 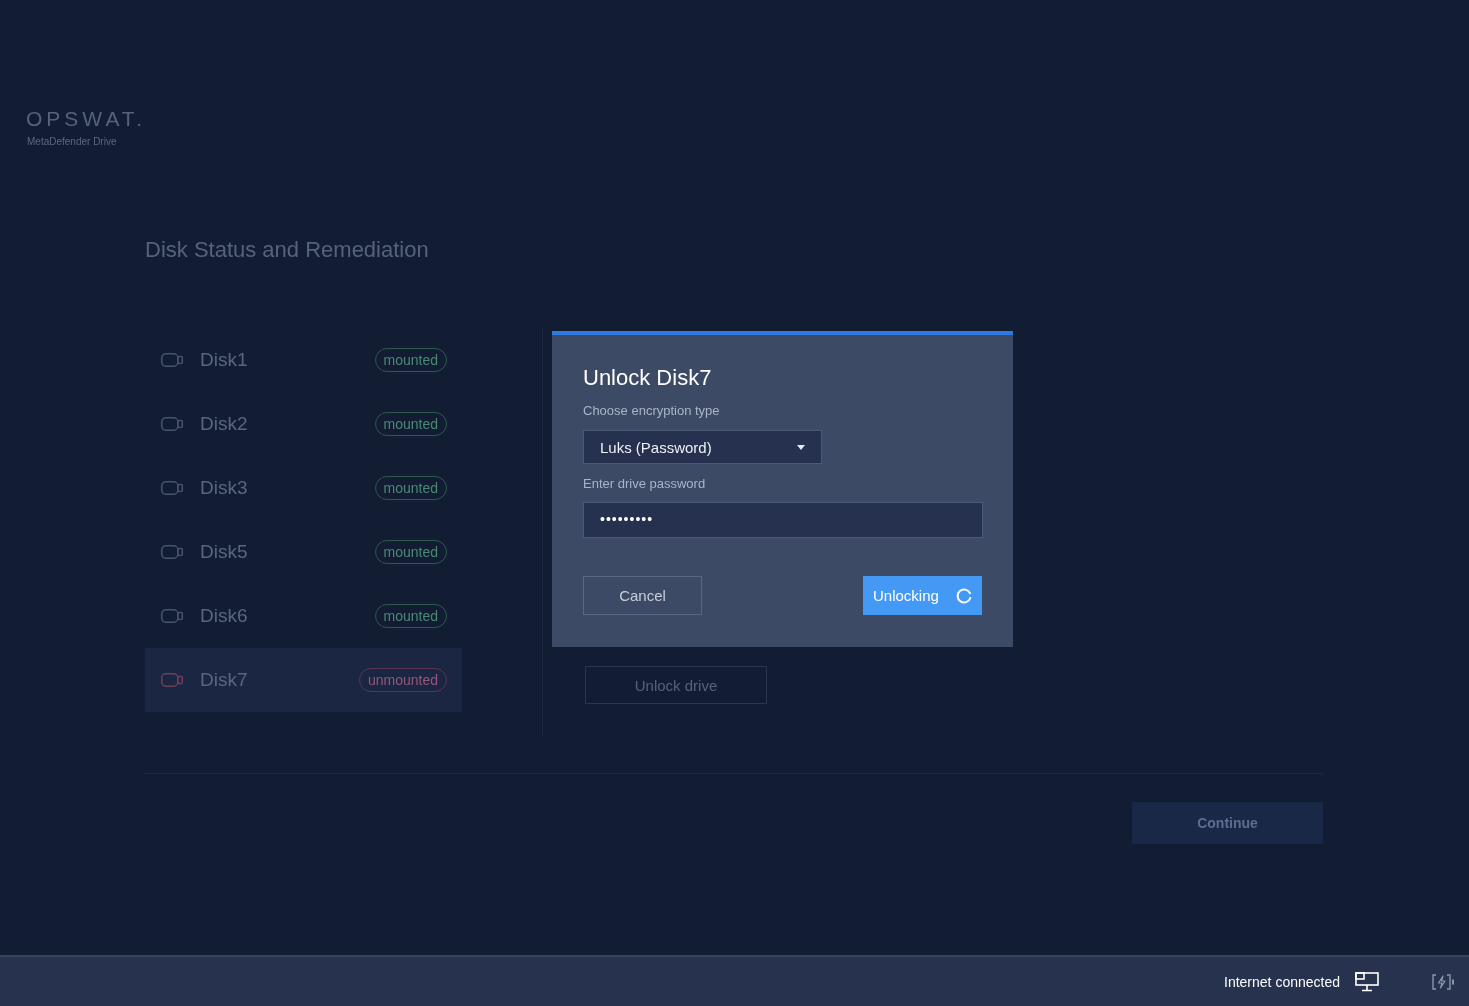 I want to click on disk-row: Disk3 mounted, so click(x=303, y=488).